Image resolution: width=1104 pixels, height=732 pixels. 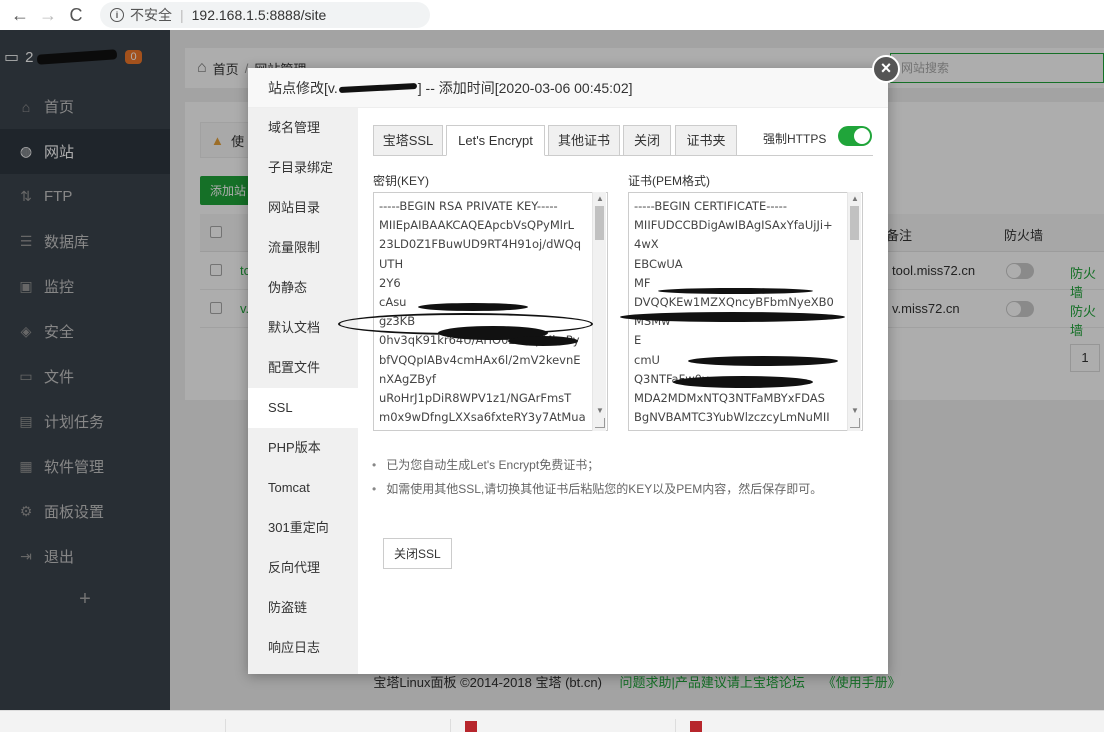 What do you see at coordinates (303, 488) in the screenshot?
I see `modal-menu-item: Tomcat` at bounding box center [303, 488].